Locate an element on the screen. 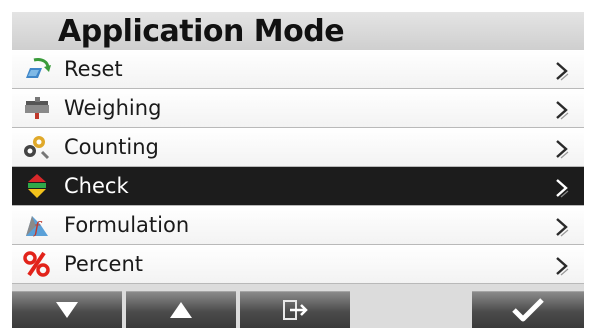 The height and width of the screenshot is (328, 592). scroll-up-button is located at coordinates (181, 309).